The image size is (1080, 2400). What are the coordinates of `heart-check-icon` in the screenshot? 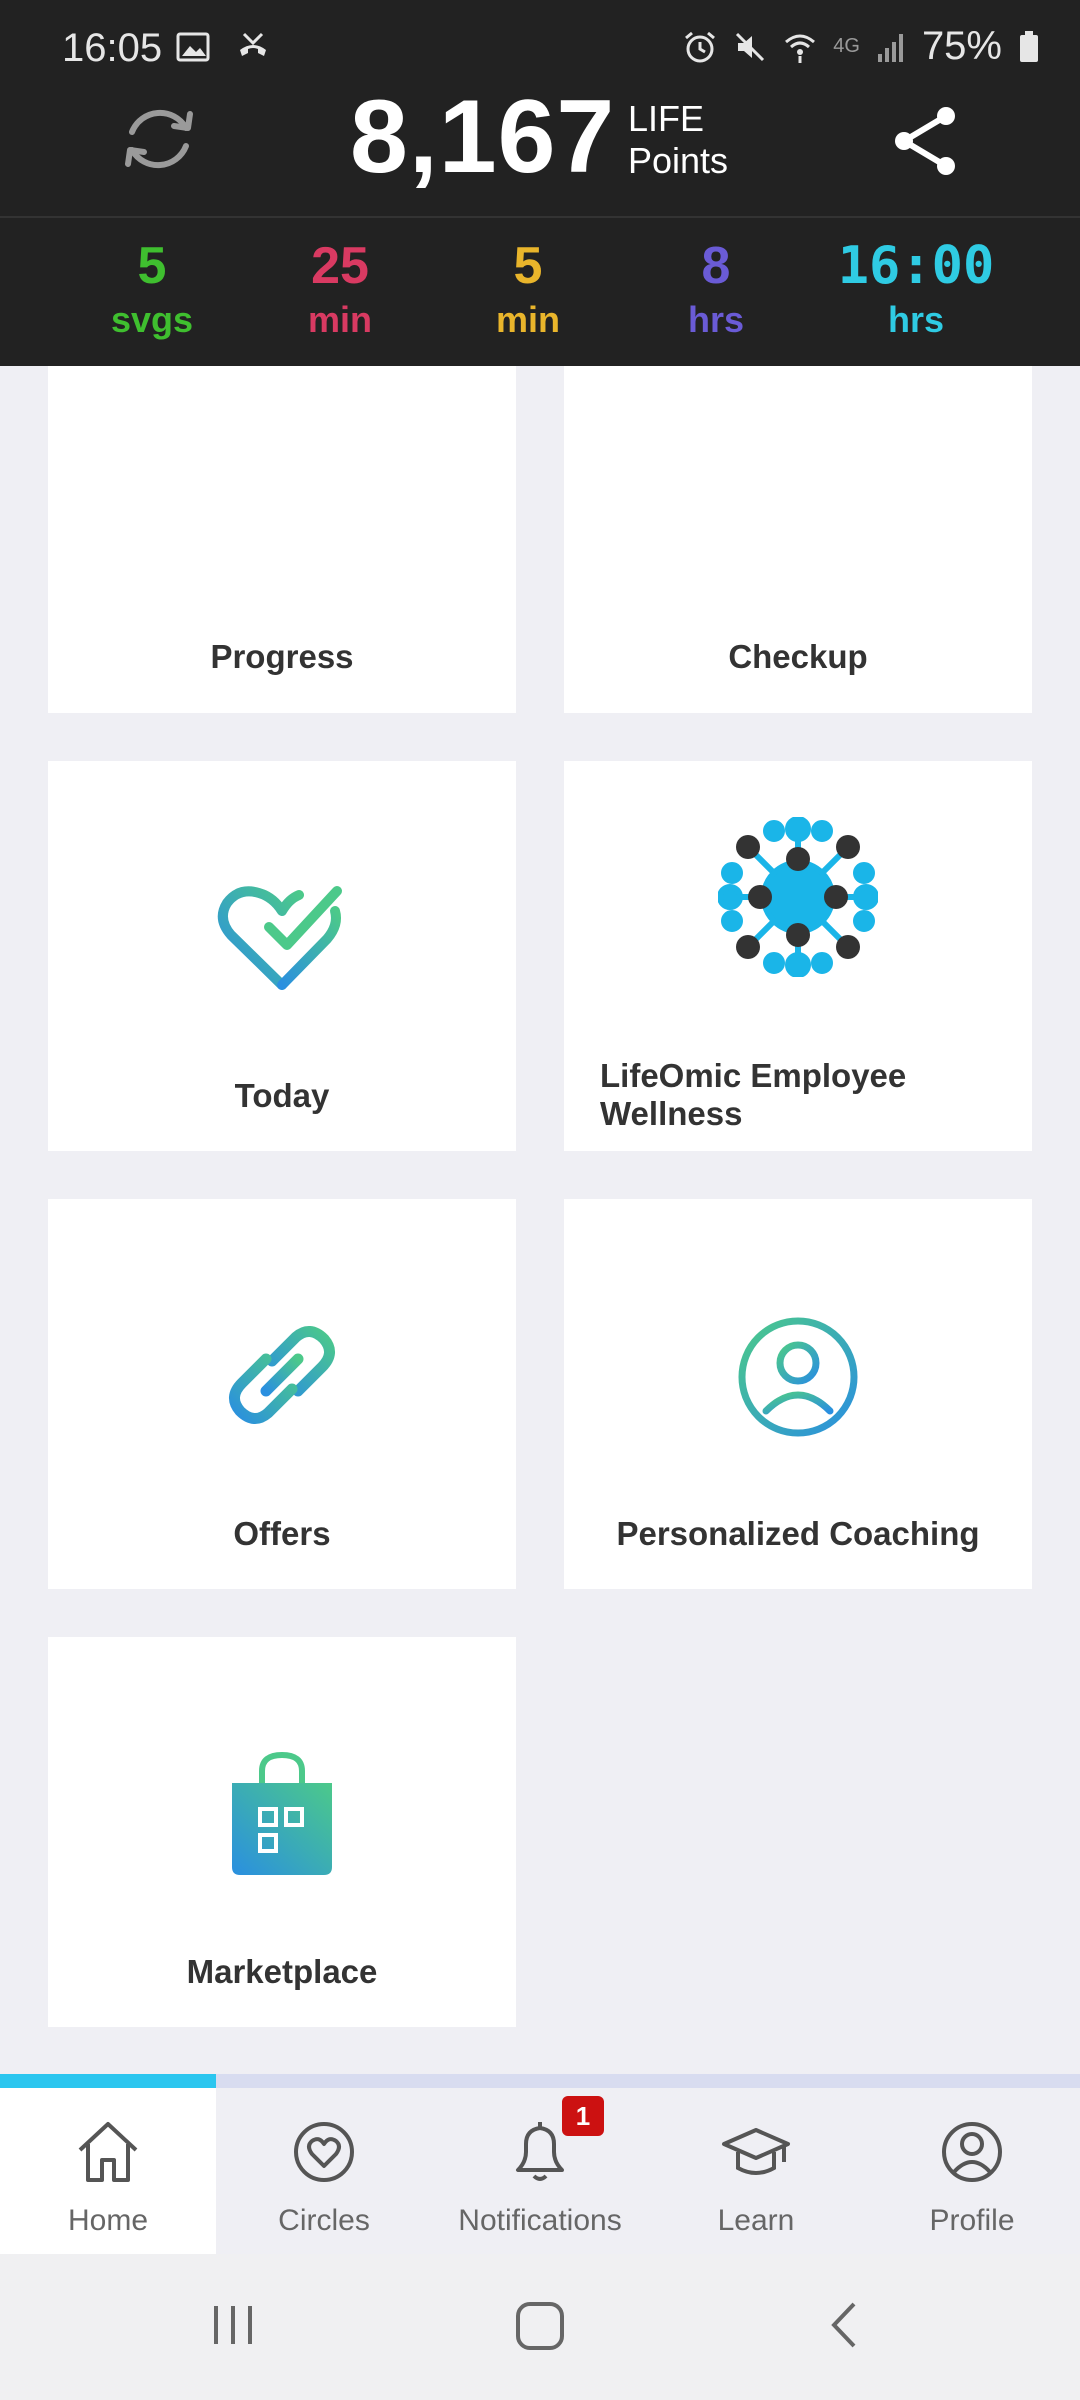 It's located at (279, 938).